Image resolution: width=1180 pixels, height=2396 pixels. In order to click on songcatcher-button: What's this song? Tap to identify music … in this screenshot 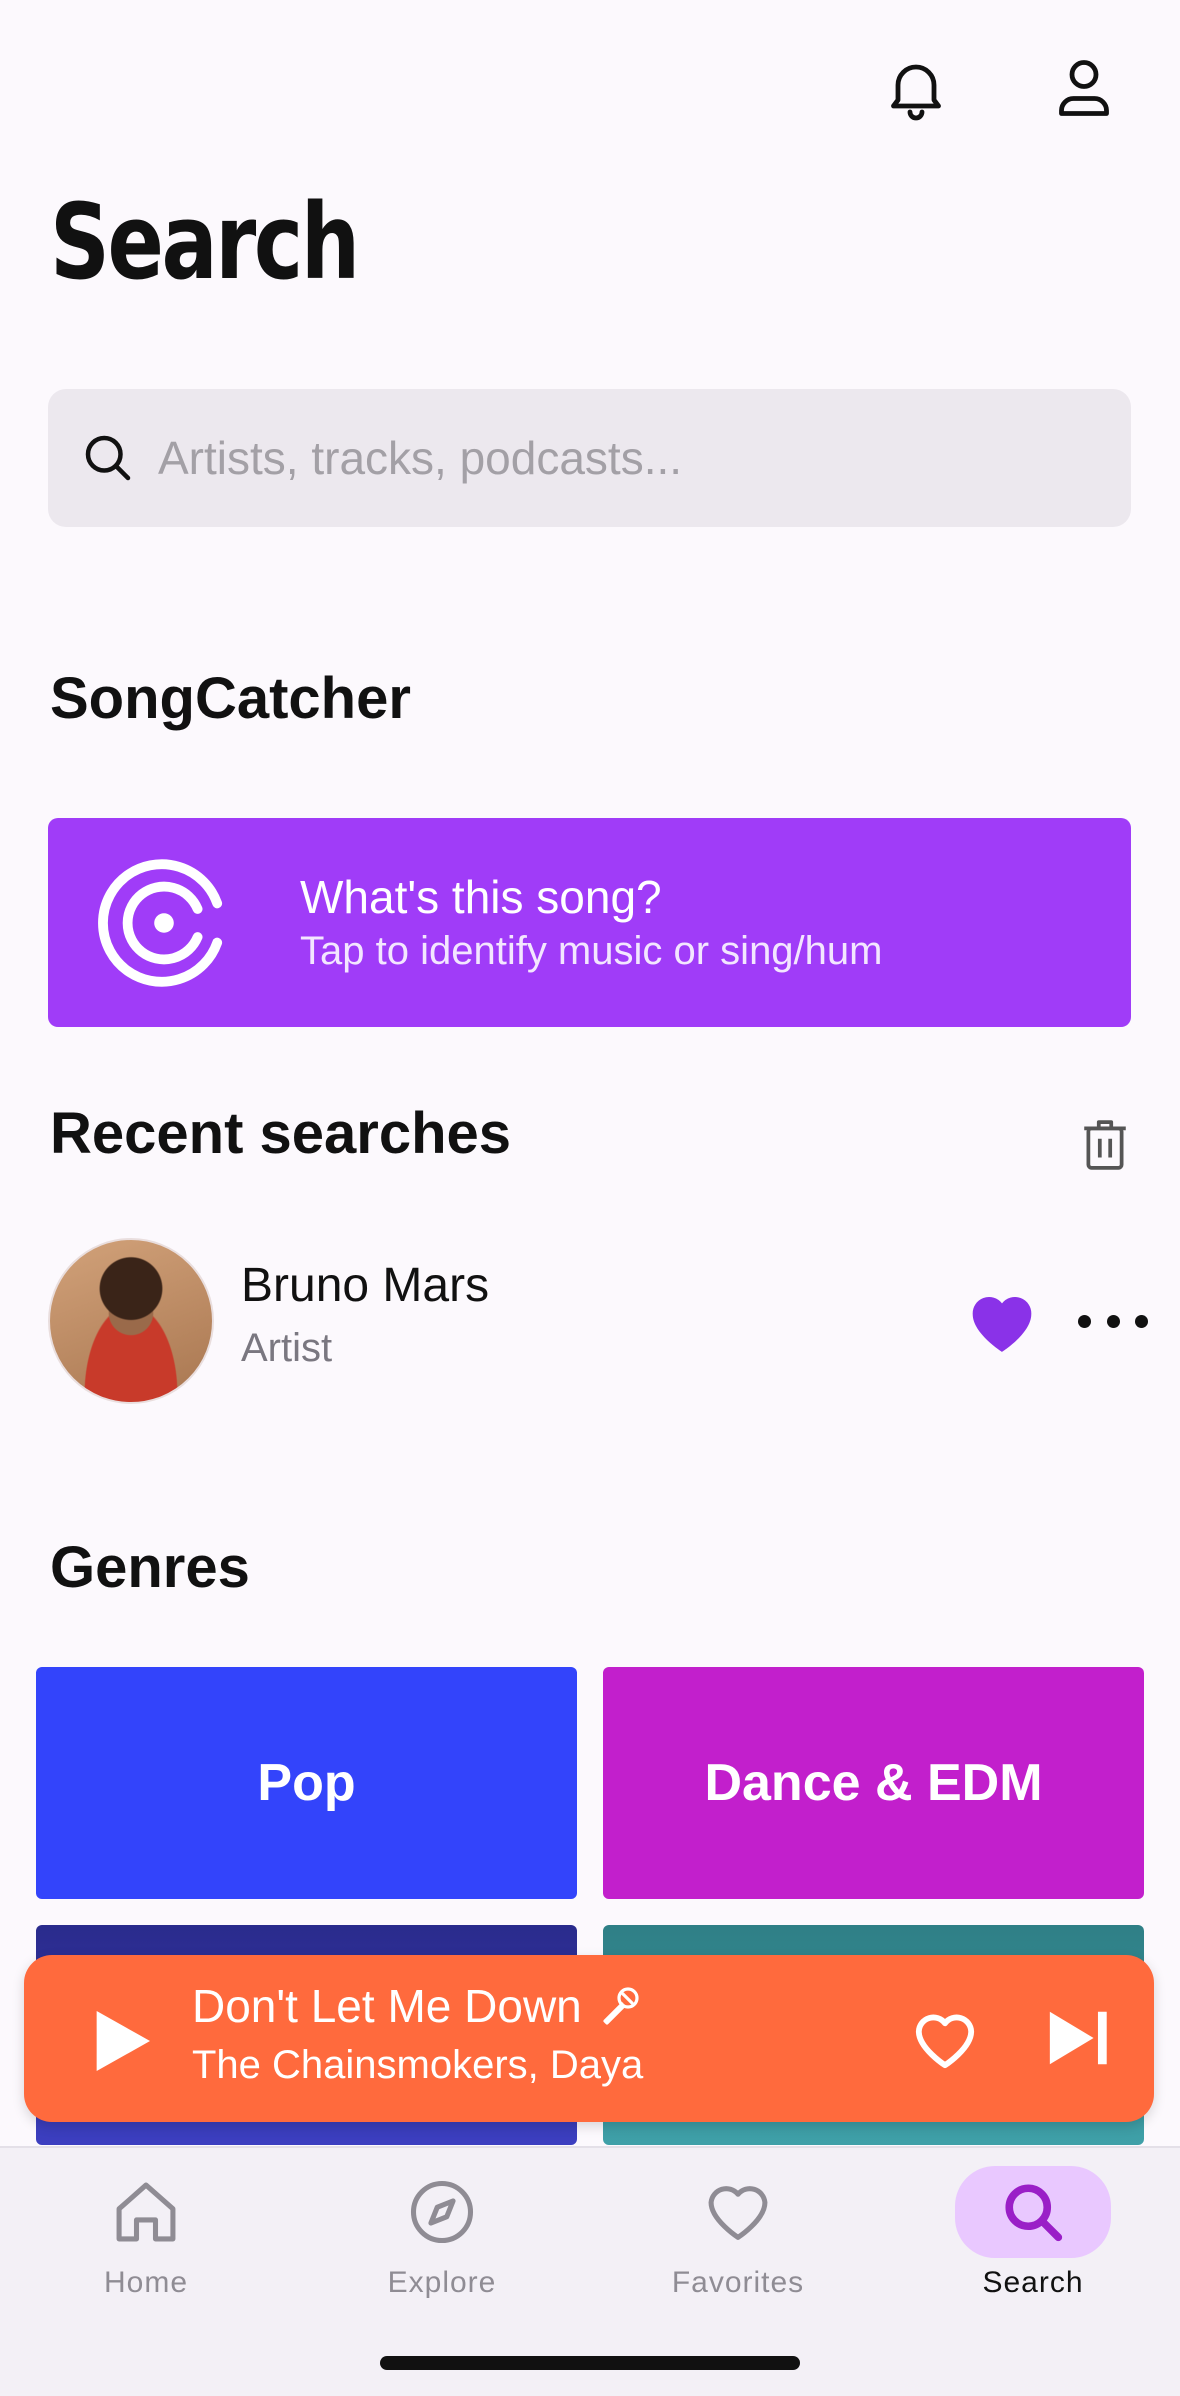, I will do `click(589, 922)`.